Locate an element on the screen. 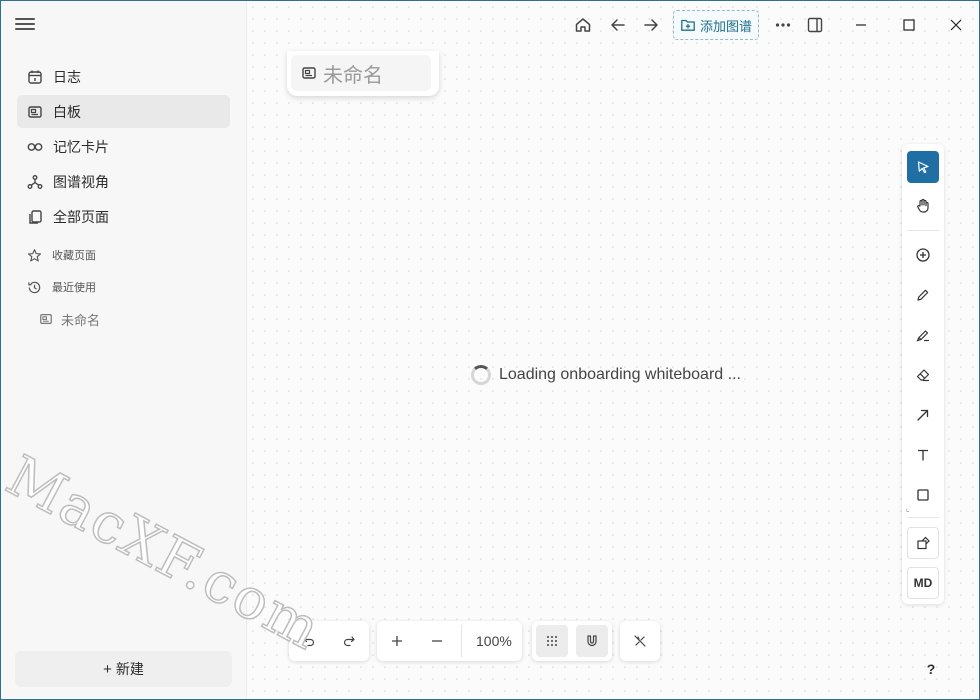 The height and width of the screenshot is (700, 980). highlighter-icon is located at coordinates (922, 336).